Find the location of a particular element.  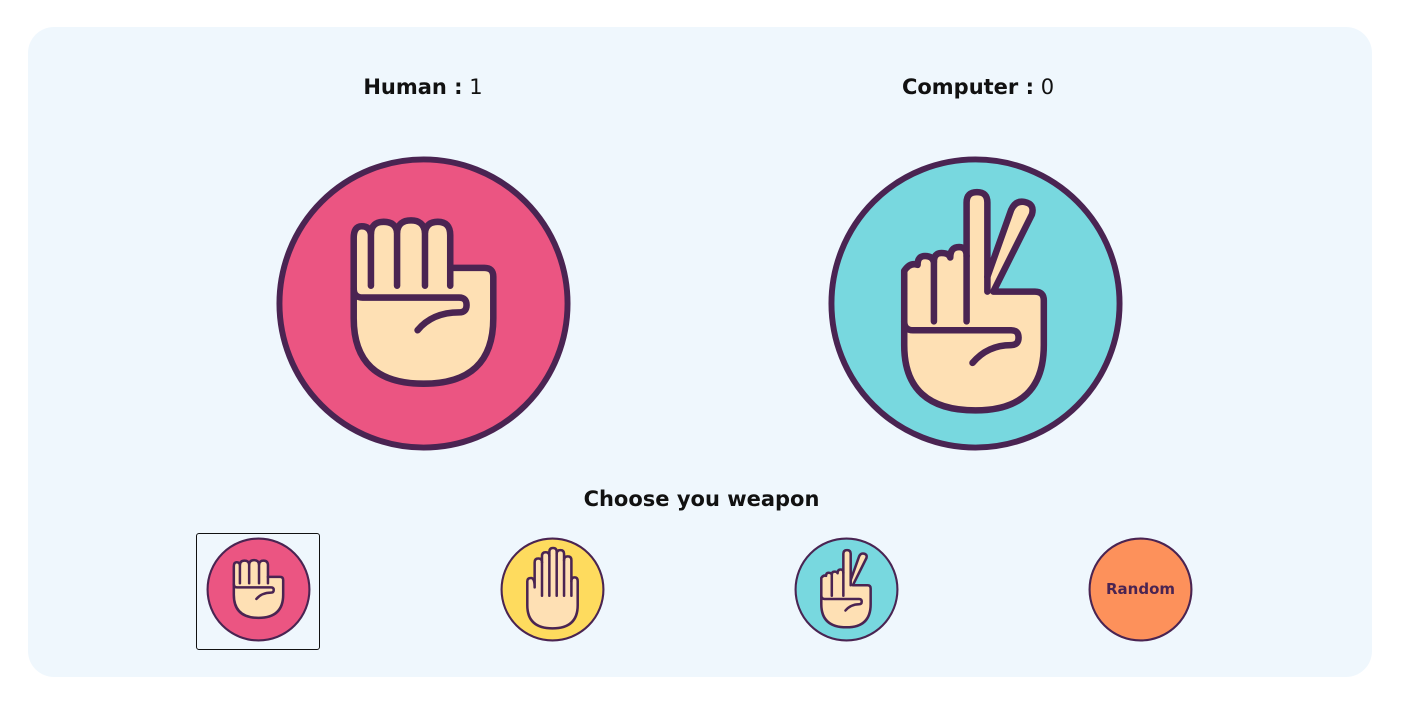

open-hand-icon is located at coordinates (552, 589).